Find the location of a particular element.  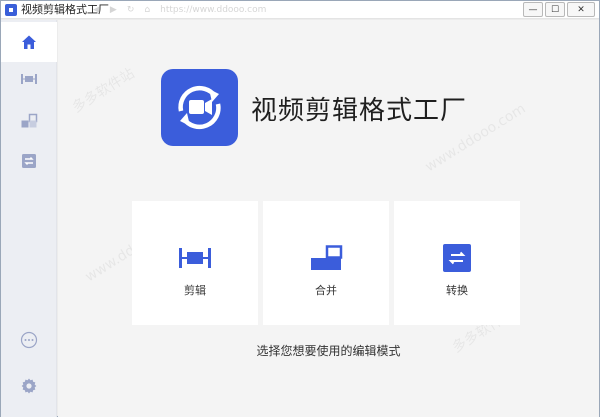

minimize-button: — is located at coordinates (533, 9).